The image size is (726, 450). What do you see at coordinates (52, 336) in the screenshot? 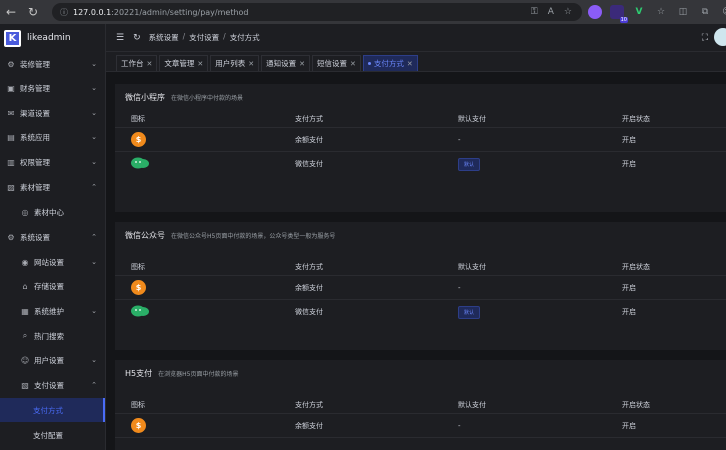
I see `sidebar-item-hot-search: ⌕ 热门搜索` at bounding box center [52, 336].